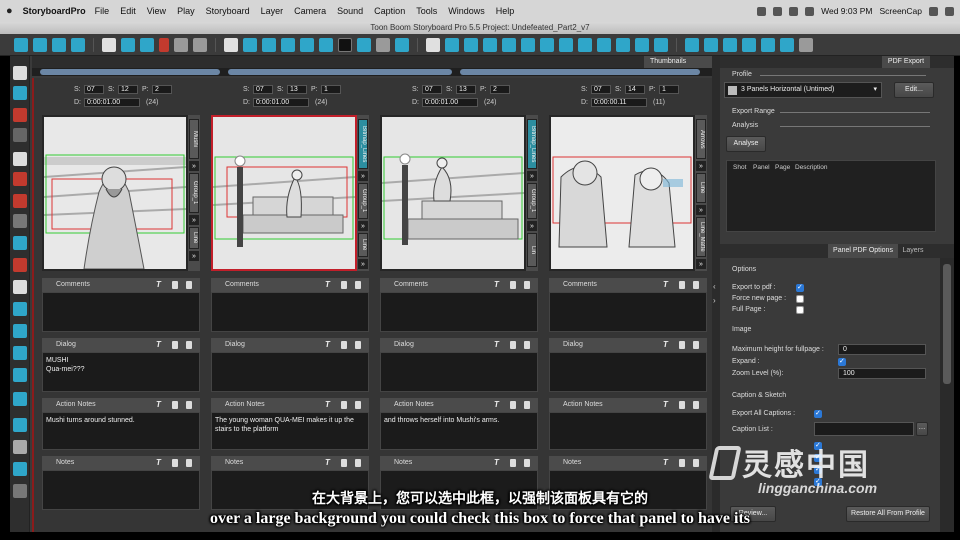  Describe the element at coordinates (452, 44) in the screenshot. I see `camera-icon` at that location.